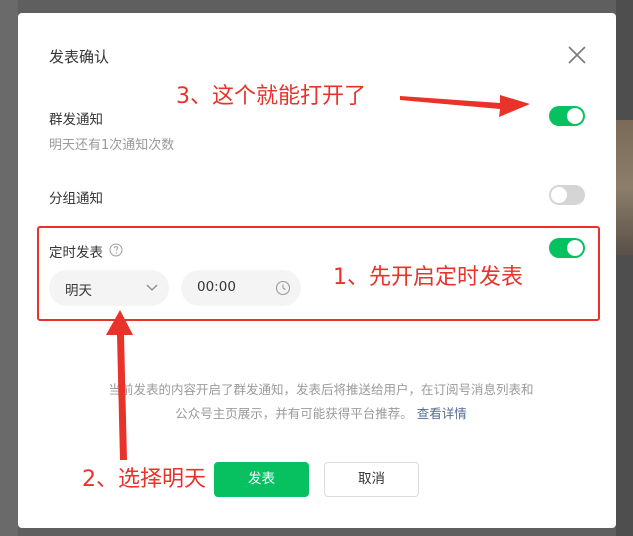  What do you see at coordinates (624, 187) in the screenshot?
I see `background-photo-strip` at bounding box center [624, 187].